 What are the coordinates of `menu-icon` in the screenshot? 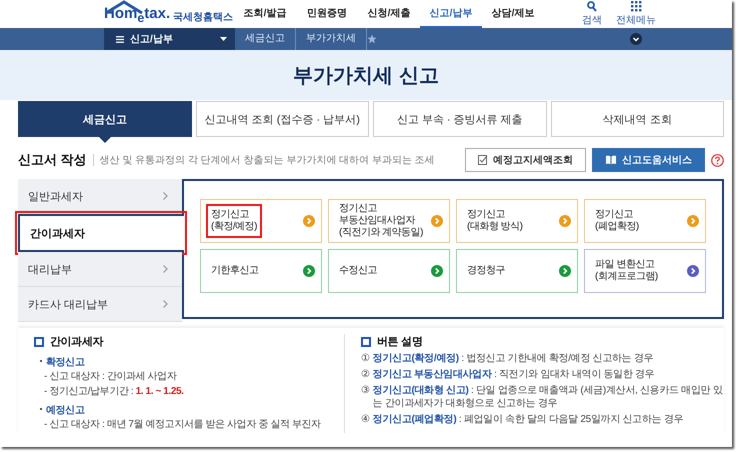 It's located at (120, 39).